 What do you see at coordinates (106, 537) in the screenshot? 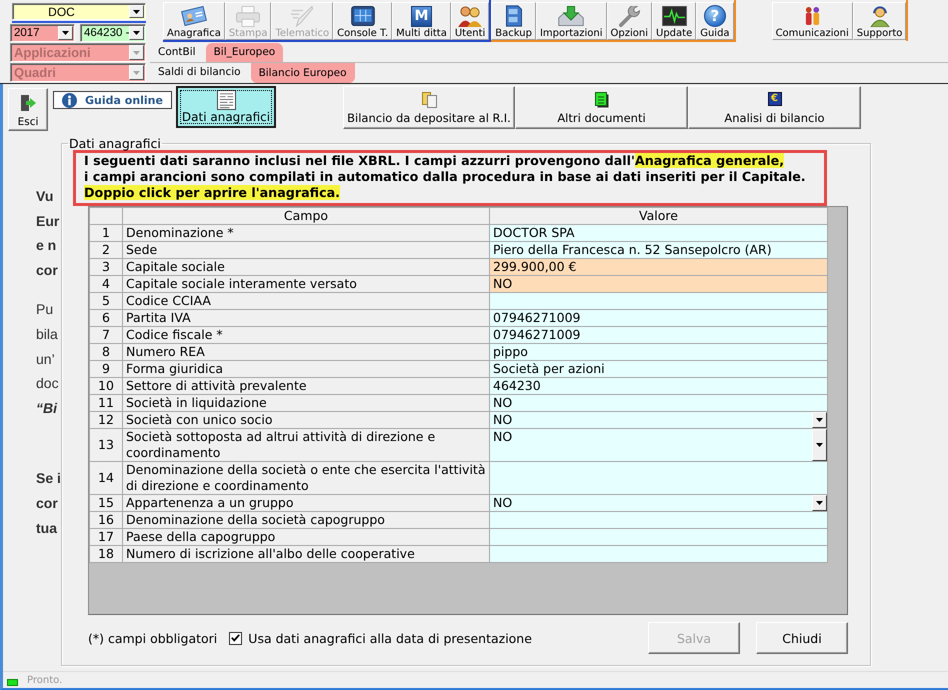
I see `row-number: 17` at bounding box center [106, 537].